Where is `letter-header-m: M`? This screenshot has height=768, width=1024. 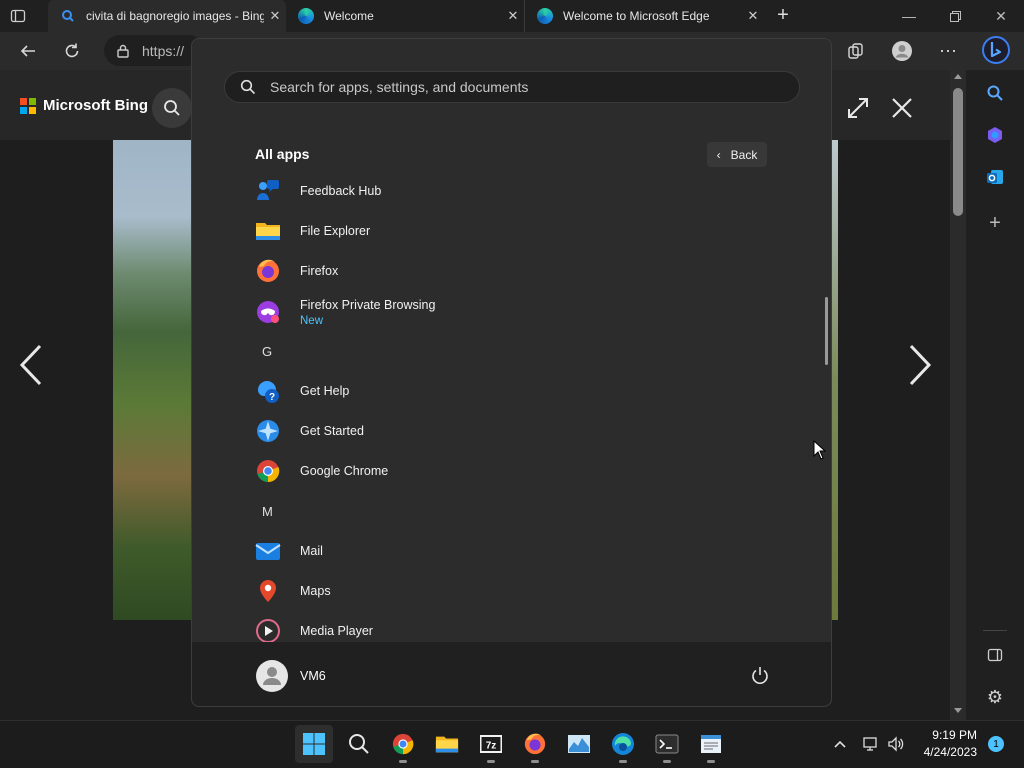
letter-header-m: M is located at coordinates (267, 511).